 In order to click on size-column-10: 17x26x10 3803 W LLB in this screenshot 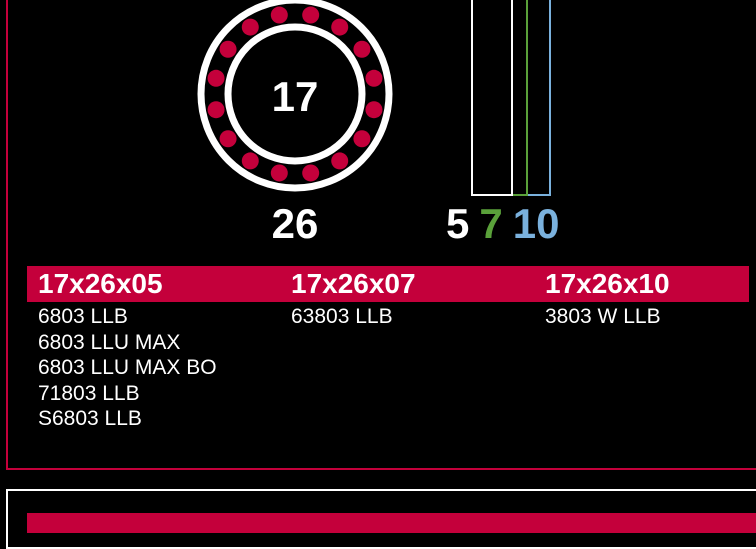, I will do `click(607, 298)`.